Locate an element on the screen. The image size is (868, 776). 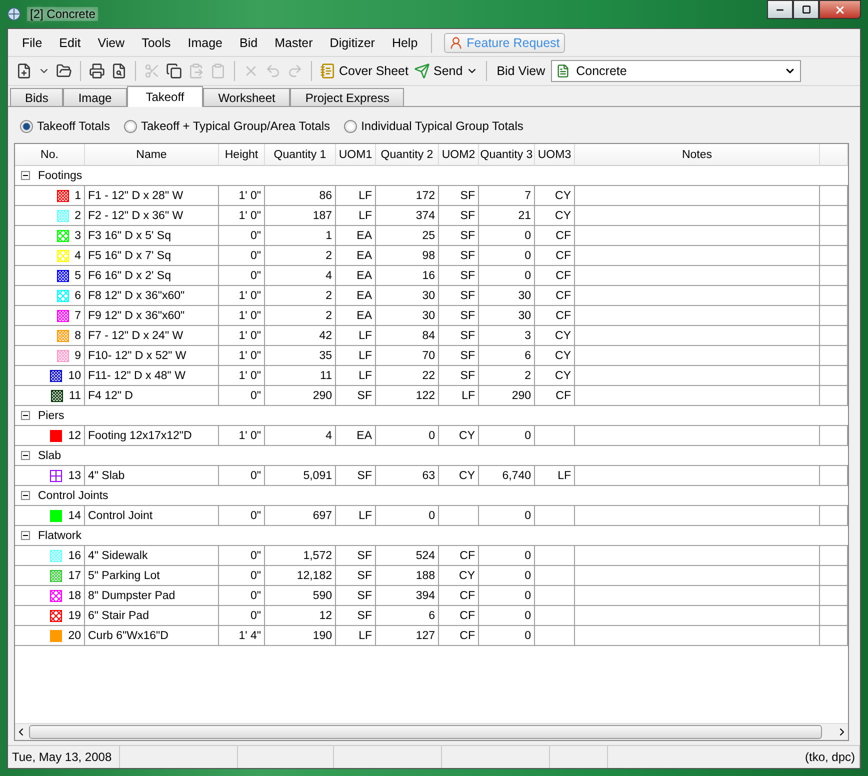
menu-item: View is located at coordinates (112, 43).